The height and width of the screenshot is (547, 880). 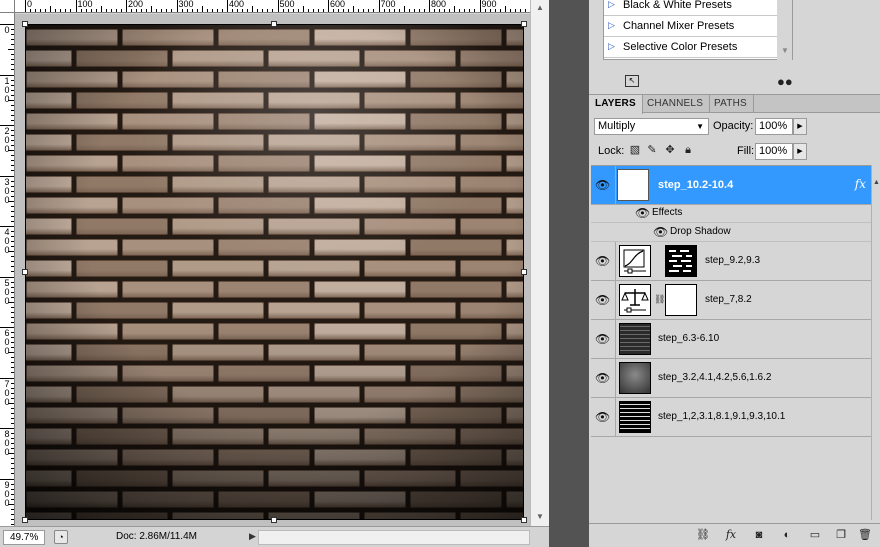 What do you see at coordinates (7, 30) in the screenshot?
I see `ruler-label: 0` at bounding box center [7, 30].